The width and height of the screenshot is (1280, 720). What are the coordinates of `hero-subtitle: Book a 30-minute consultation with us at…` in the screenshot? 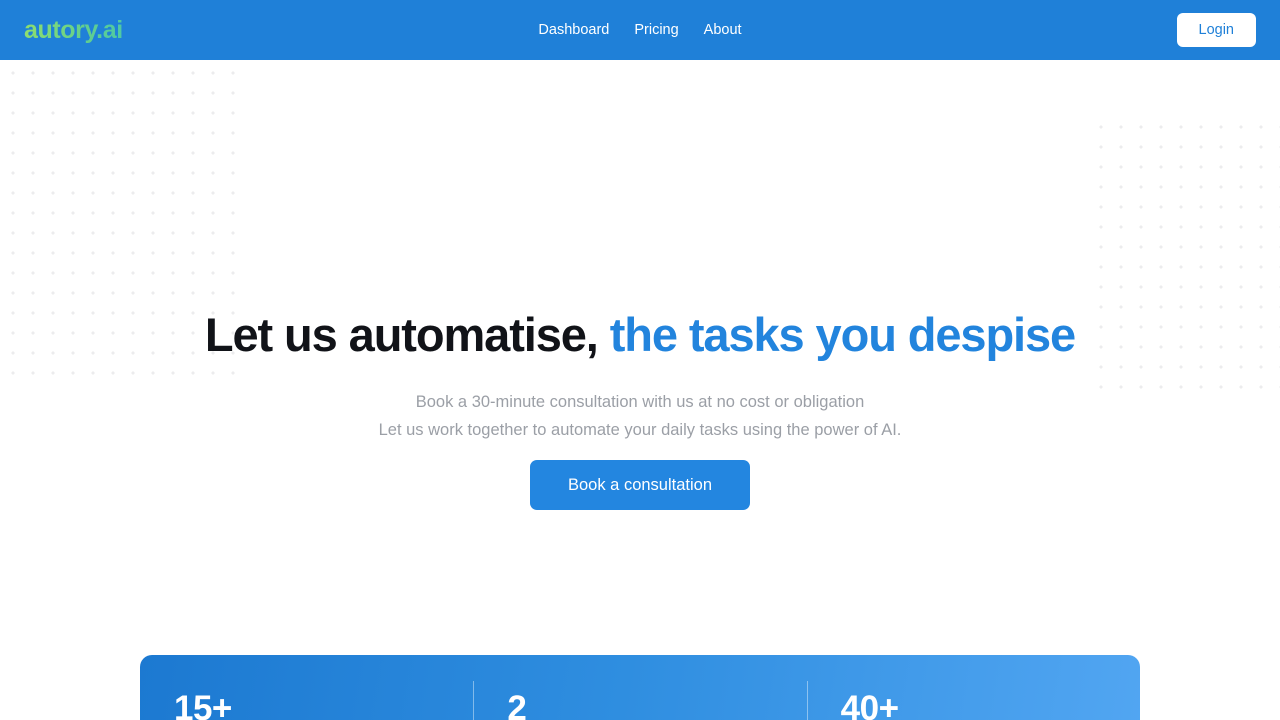 It's located at (640, 416).